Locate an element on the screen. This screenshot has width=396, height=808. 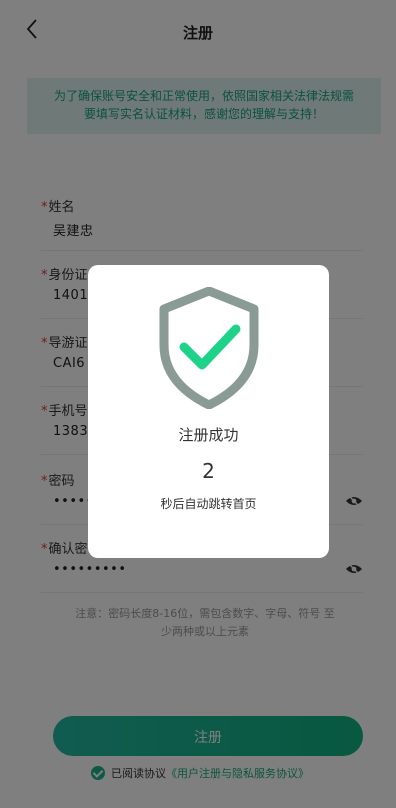
dialog-subtitle: 秒后自动跳转首页 is located at coordinates (208, 504).